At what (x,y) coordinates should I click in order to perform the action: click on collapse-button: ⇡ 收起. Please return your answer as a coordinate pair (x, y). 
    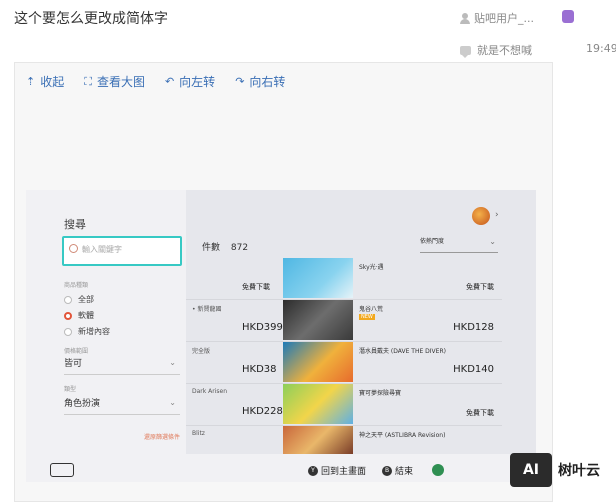
    Looking at the image, I should click on (45, 81).